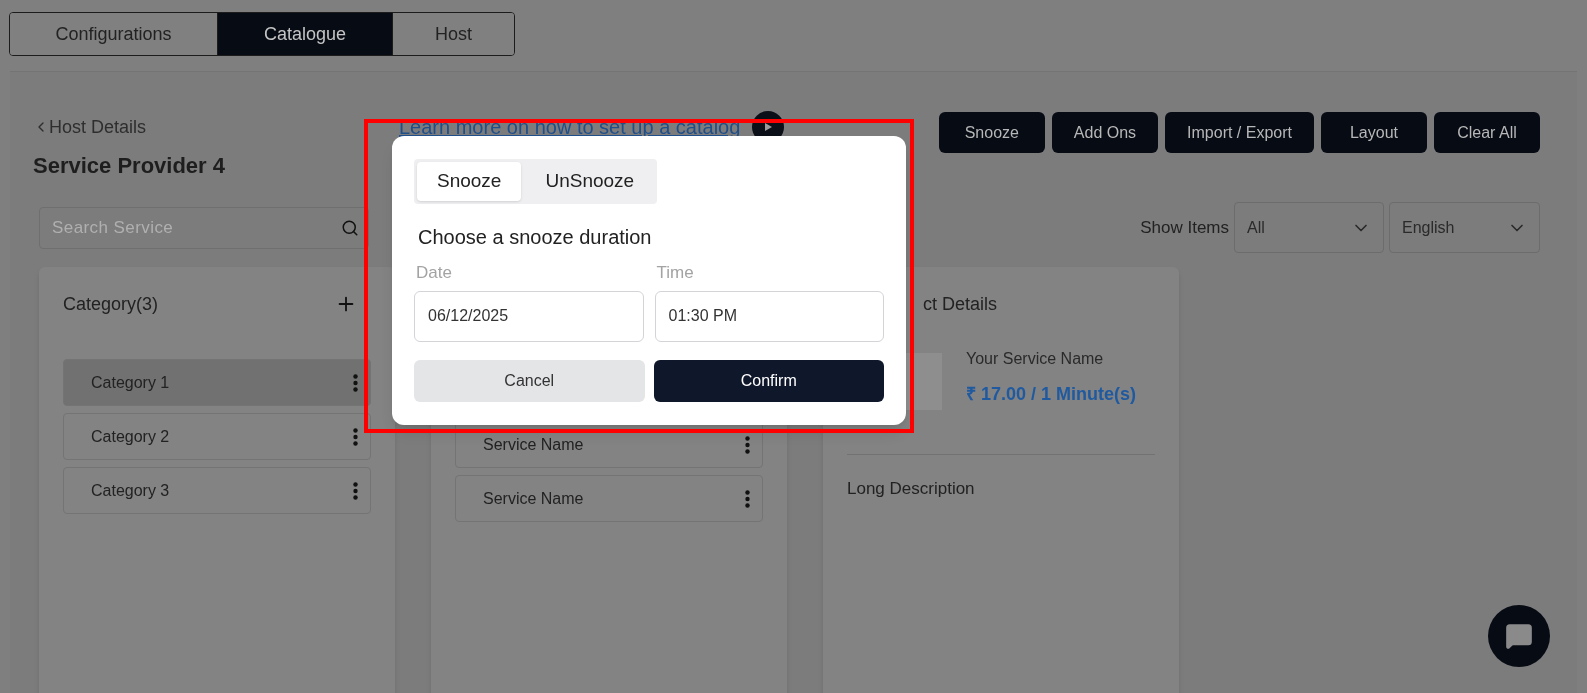  Describe the element at coordinates (453, 34) in the screenshot. I see `top-tab: Host` at that location.